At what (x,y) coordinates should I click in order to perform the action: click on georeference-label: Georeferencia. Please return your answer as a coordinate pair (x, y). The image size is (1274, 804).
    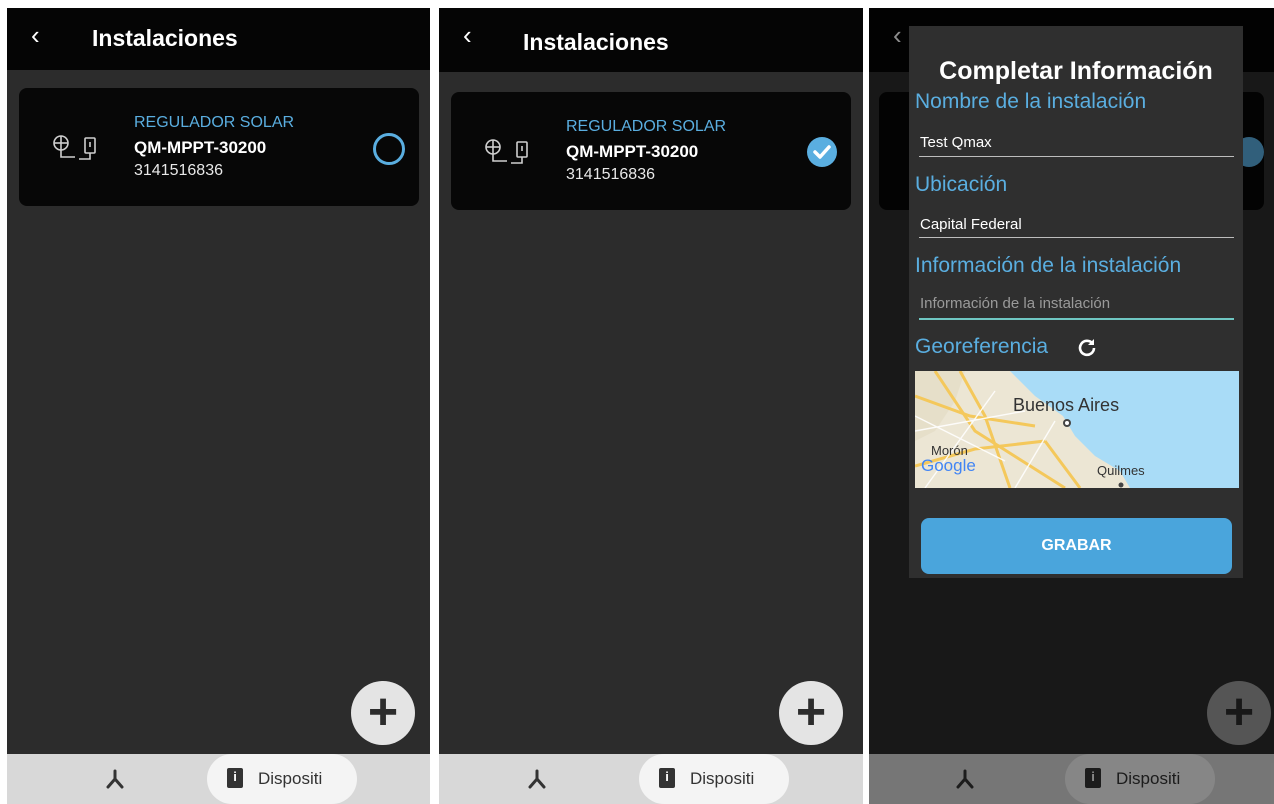
    Looking at the image, I should click on (982, 346).